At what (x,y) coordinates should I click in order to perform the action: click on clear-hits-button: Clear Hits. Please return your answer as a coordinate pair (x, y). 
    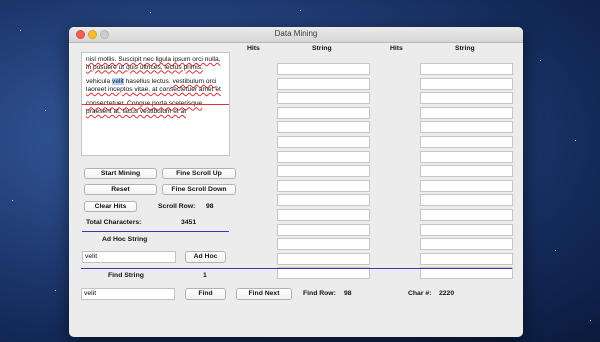
    Looking at the image, I should click on (110, 206).